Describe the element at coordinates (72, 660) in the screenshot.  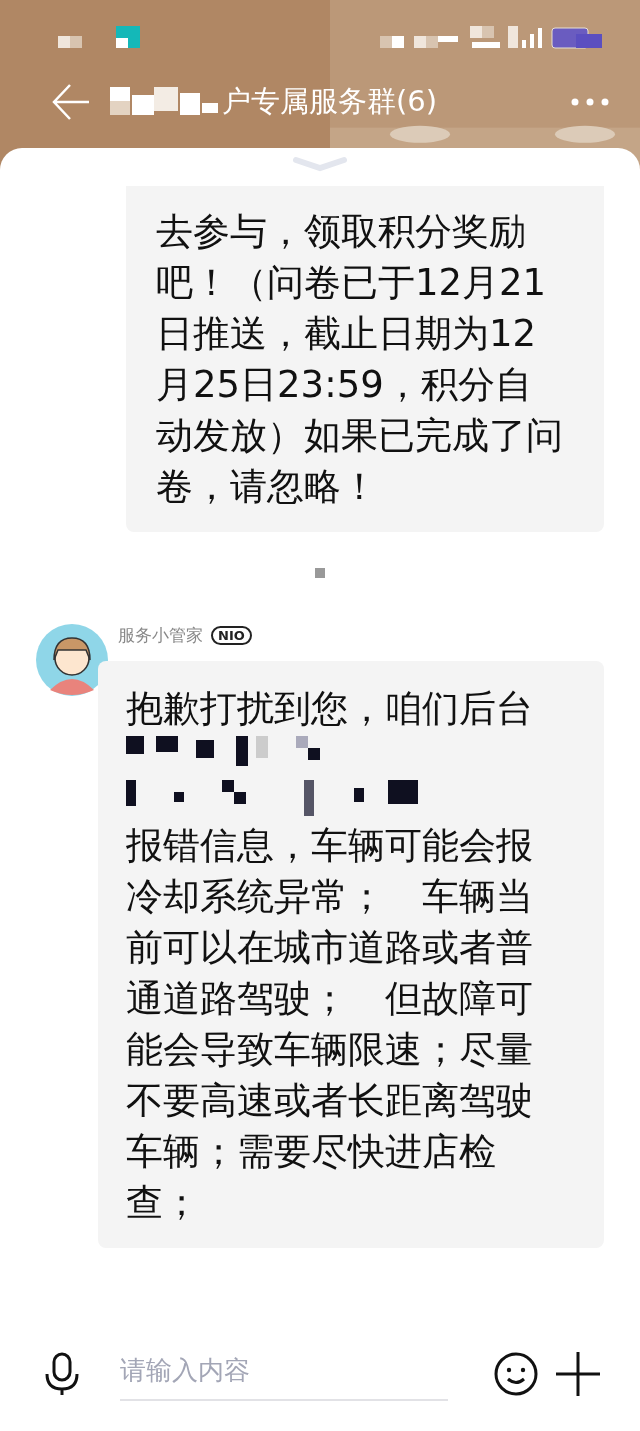
I see `avatar-icon` at that location.